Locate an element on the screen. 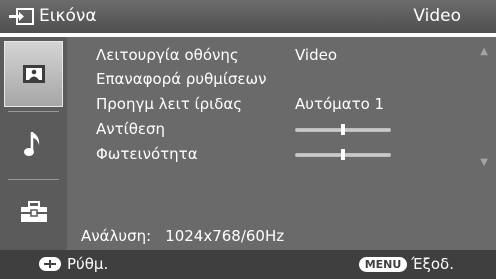 The image size is (496, 279). brightness-slider is located at coordinates (343, 154).